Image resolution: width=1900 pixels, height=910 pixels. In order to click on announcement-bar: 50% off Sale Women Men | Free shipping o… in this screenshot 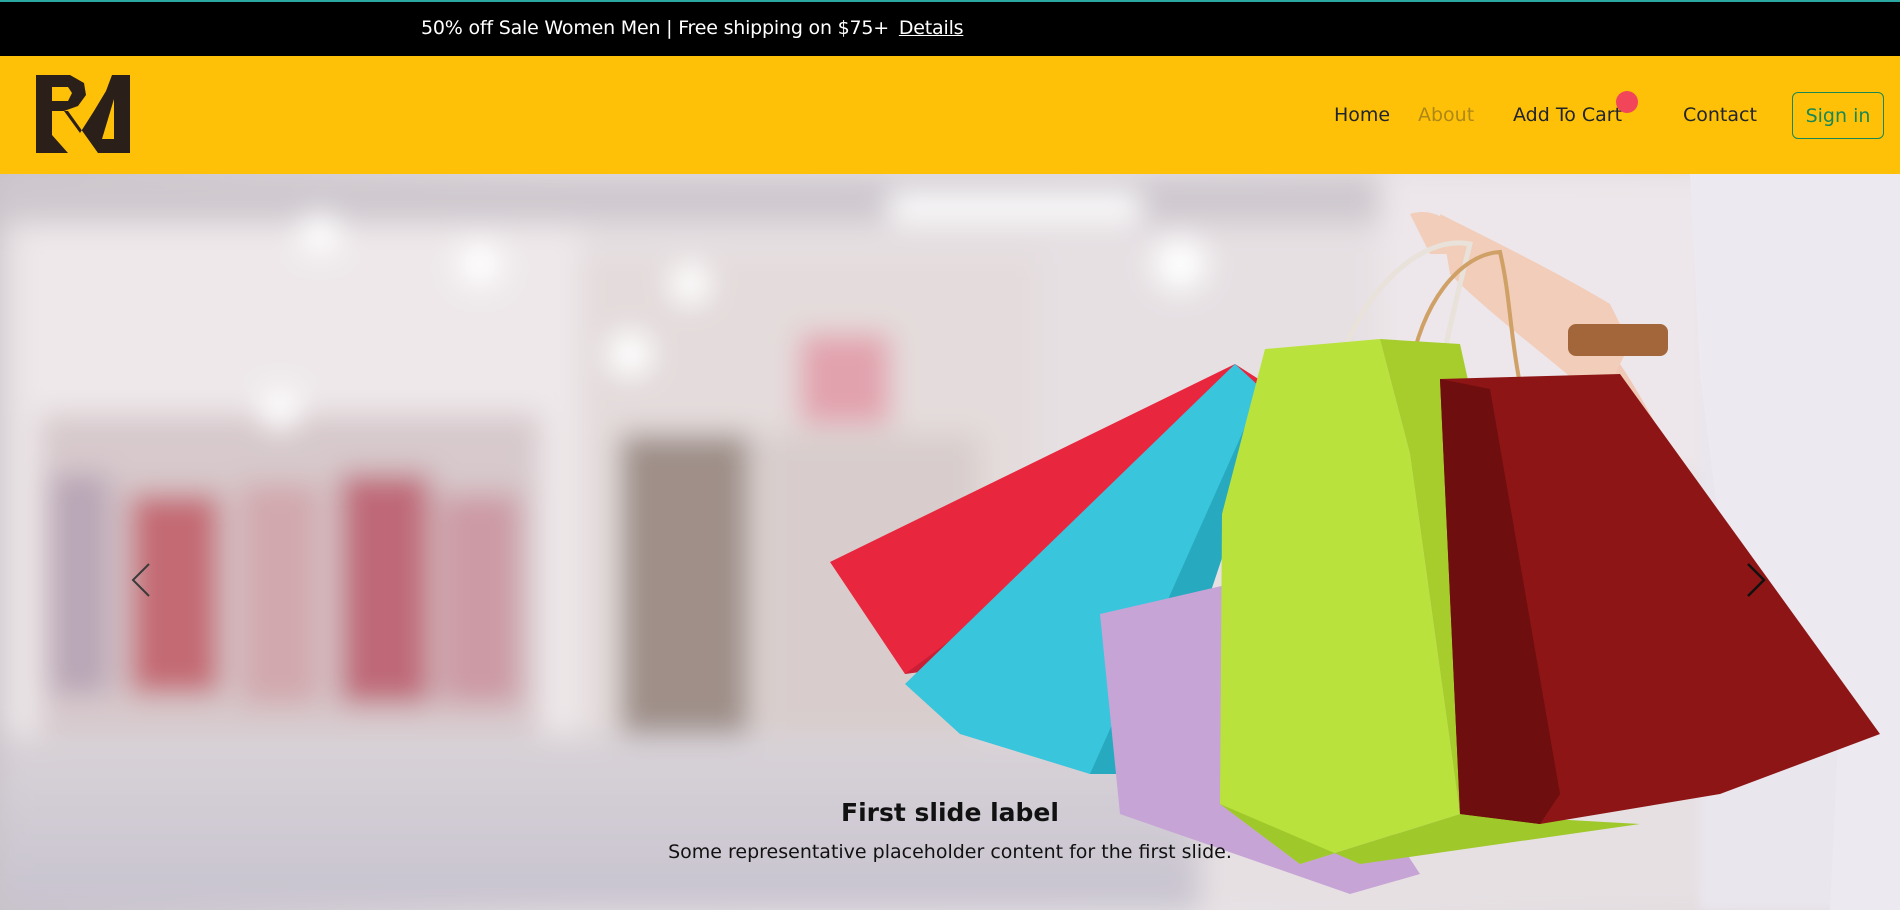, I will do `click(950, 28)`.